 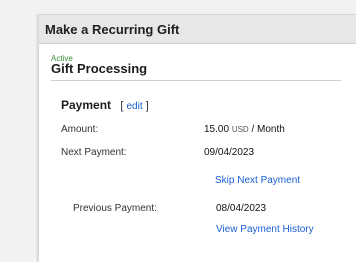 I want to click on amount-label: Amount:, so click(x=80, y=129).